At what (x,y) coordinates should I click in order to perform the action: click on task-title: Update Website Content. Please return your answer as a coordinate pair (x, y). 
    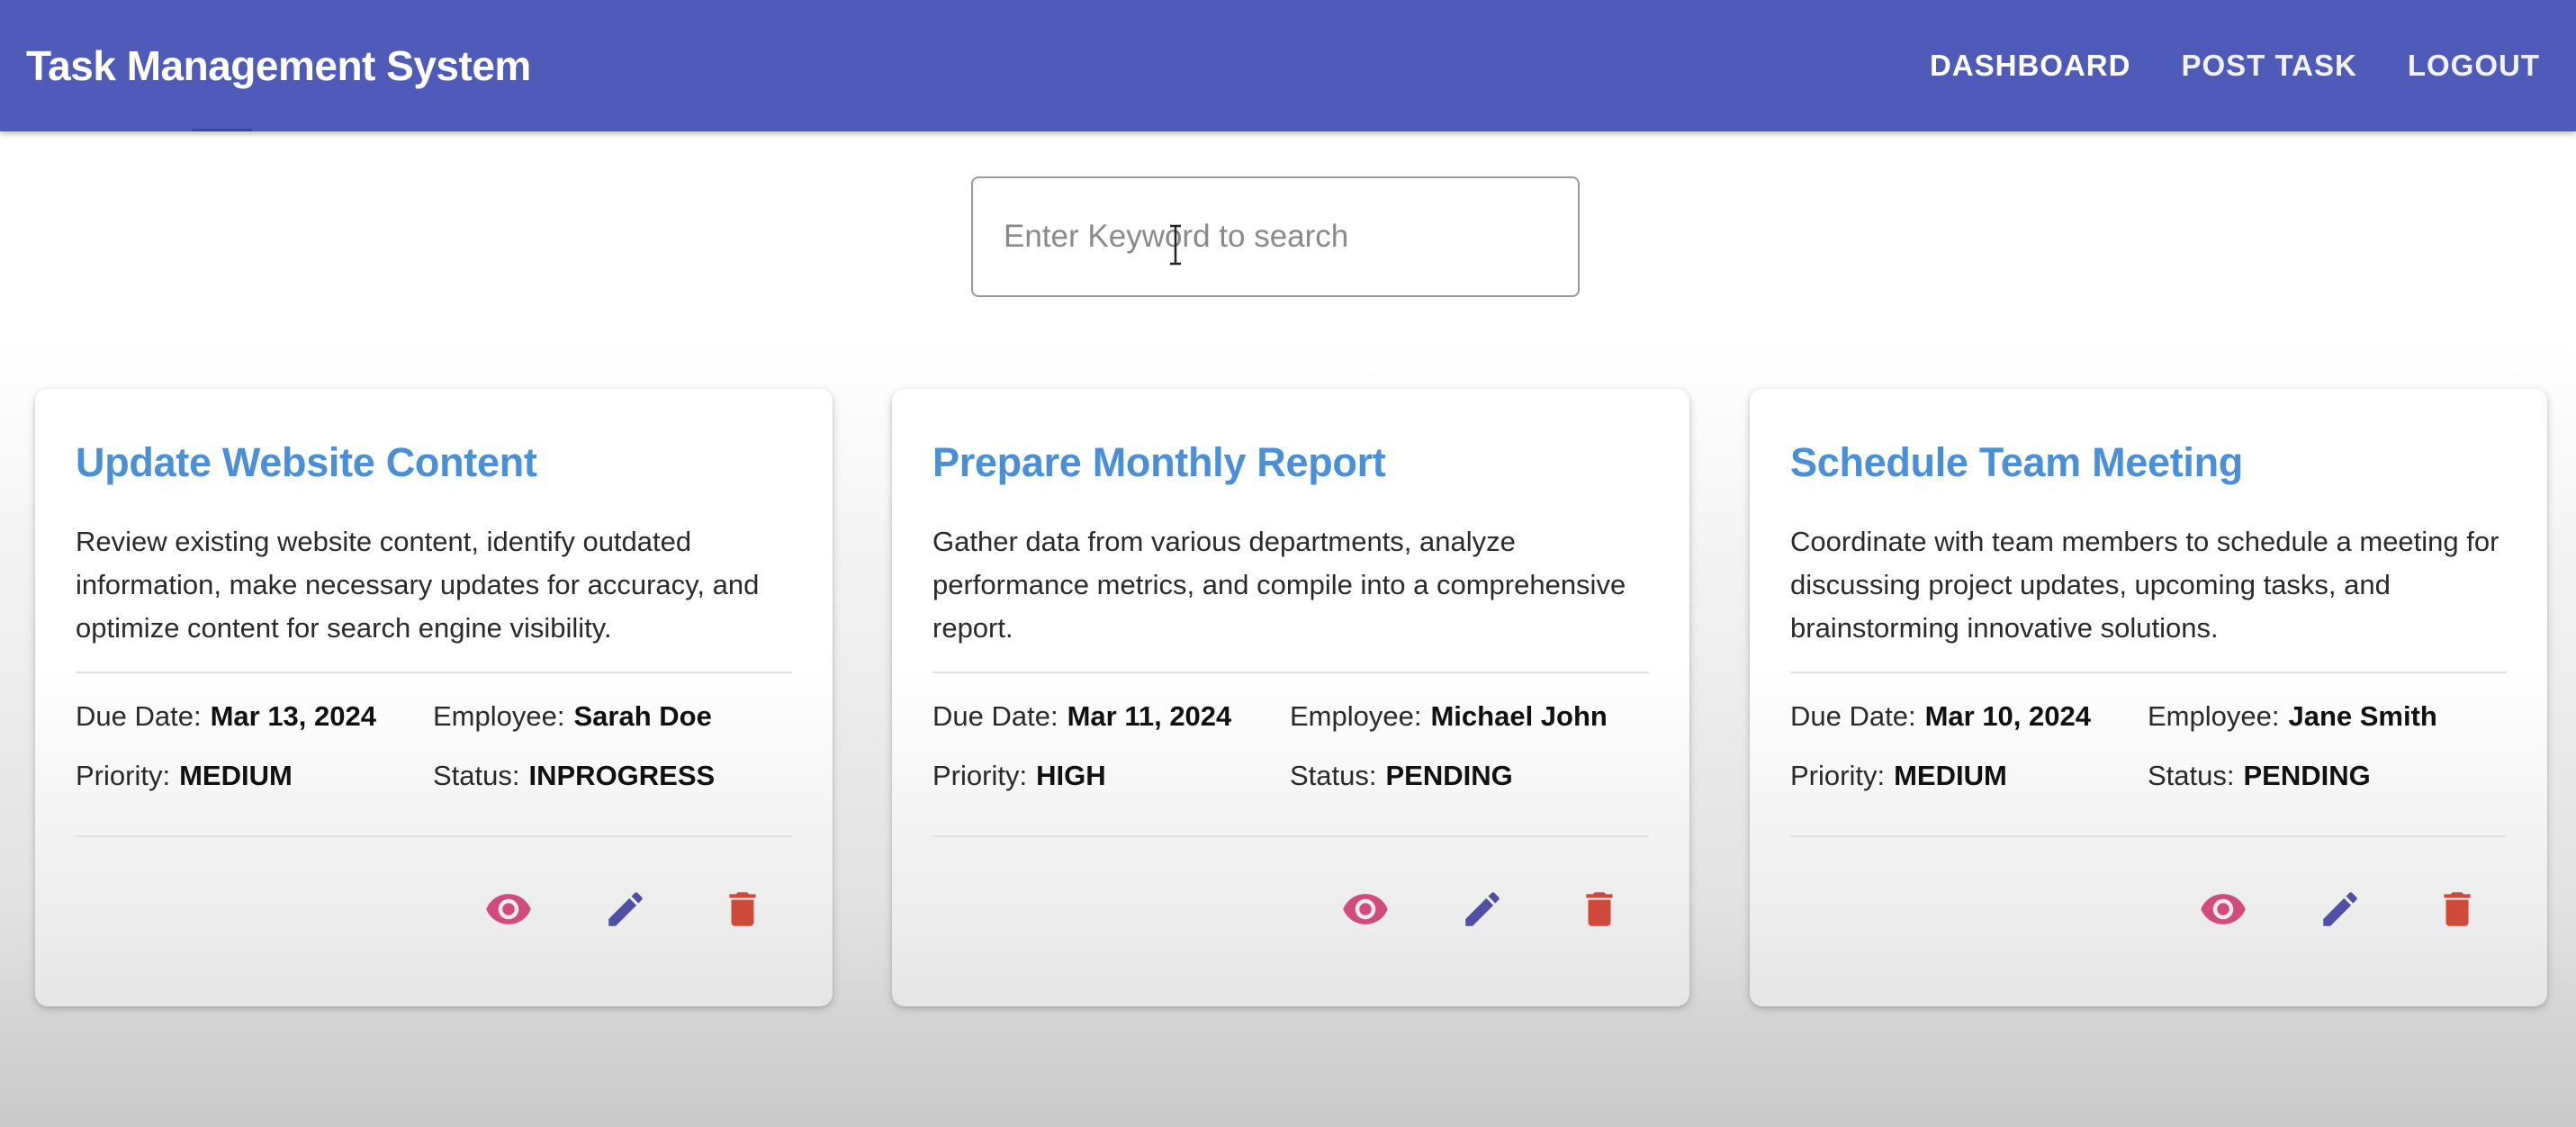
    Looking at the image, I should click on (306, 462).